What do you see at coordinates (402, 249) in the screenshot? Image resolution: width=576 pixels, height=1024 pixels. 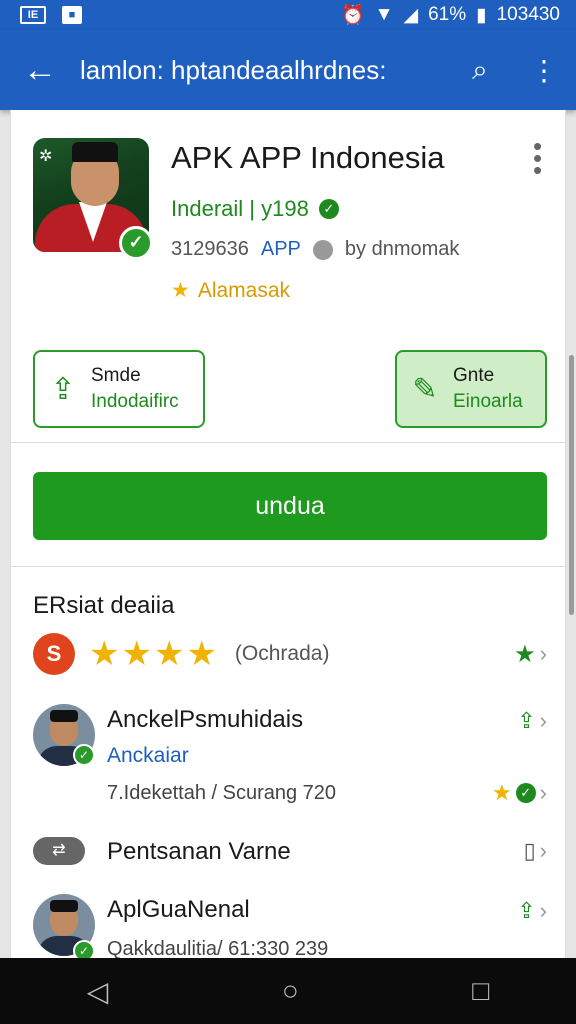 I see `publisher: by dnmomak` at bounding box center [402, 249].